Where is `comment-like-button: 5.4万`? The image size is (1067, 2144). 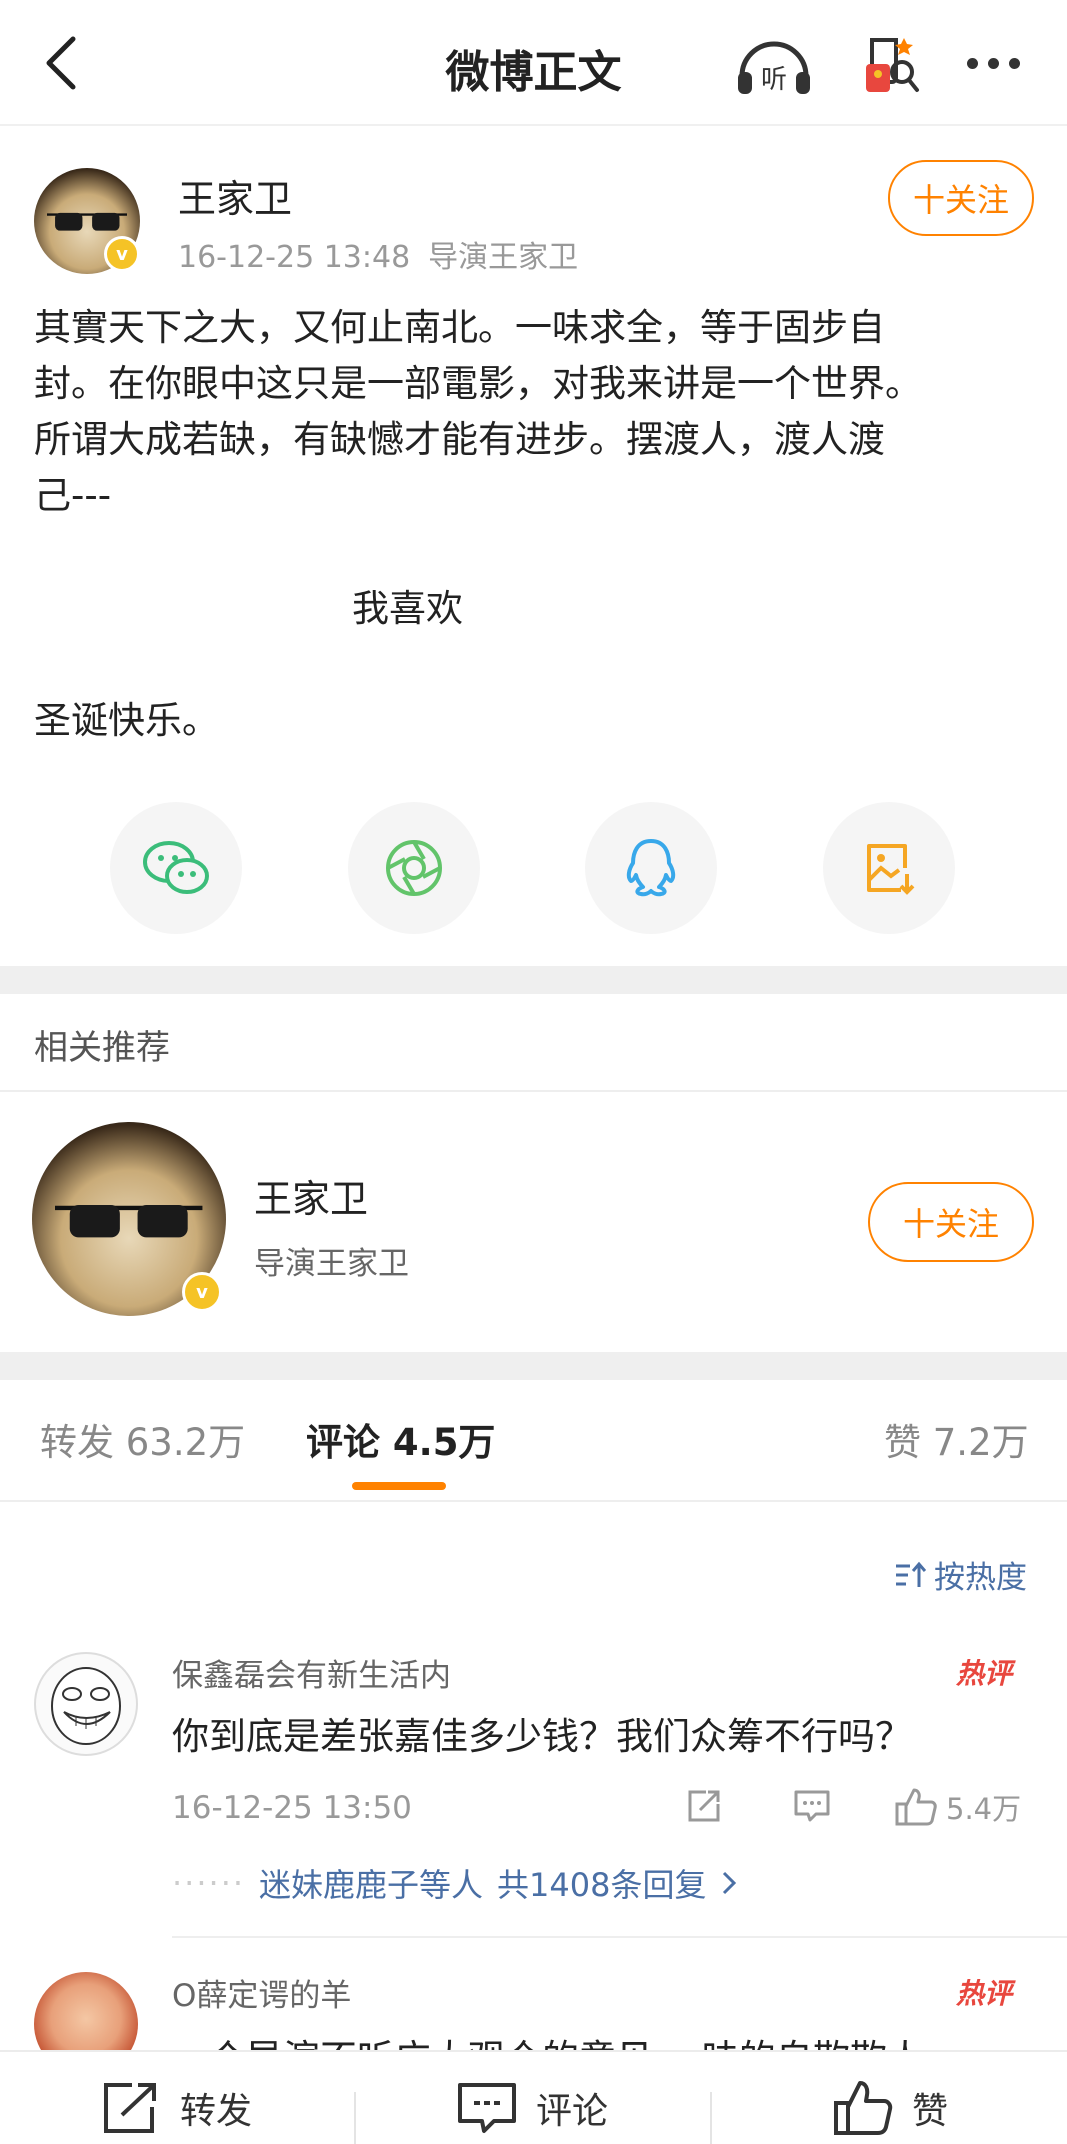
comment-like-button: 5.4万 is located at coordinates (957, 1807).